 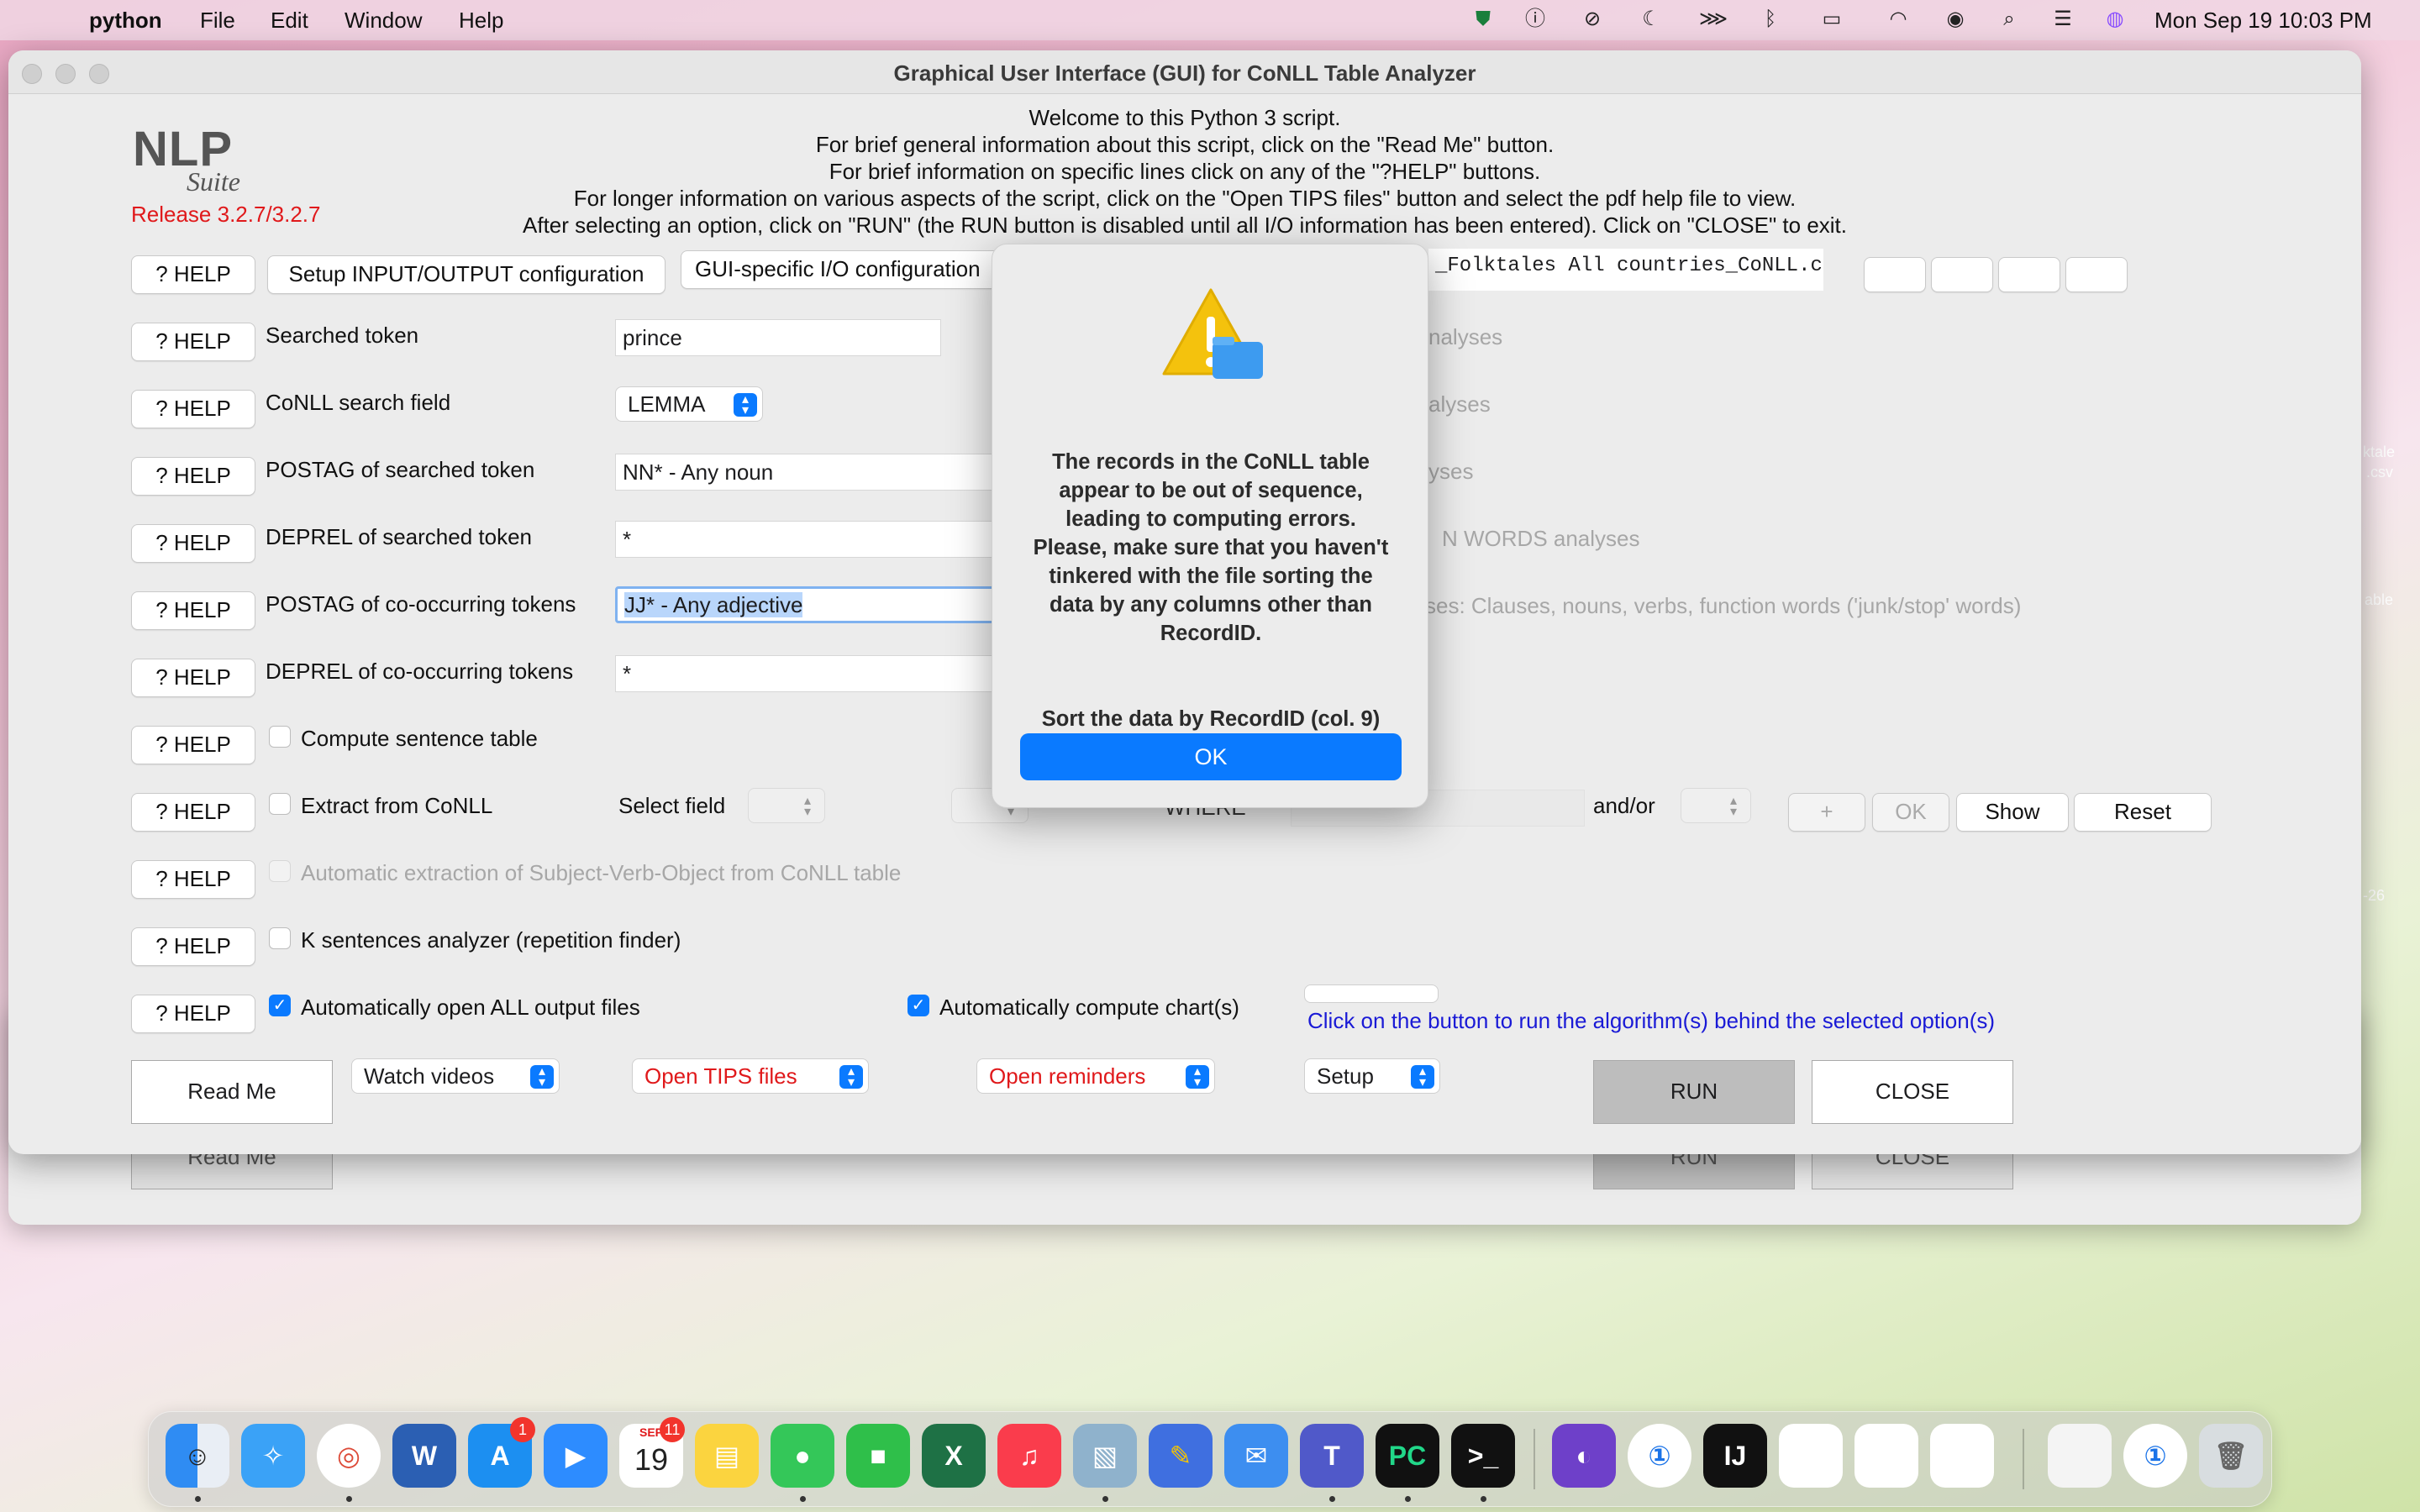 What do you see at coordinates (1955, 19) in the screenshot?
I see `user-icon: ◉` at bounding box center [1955, 19].